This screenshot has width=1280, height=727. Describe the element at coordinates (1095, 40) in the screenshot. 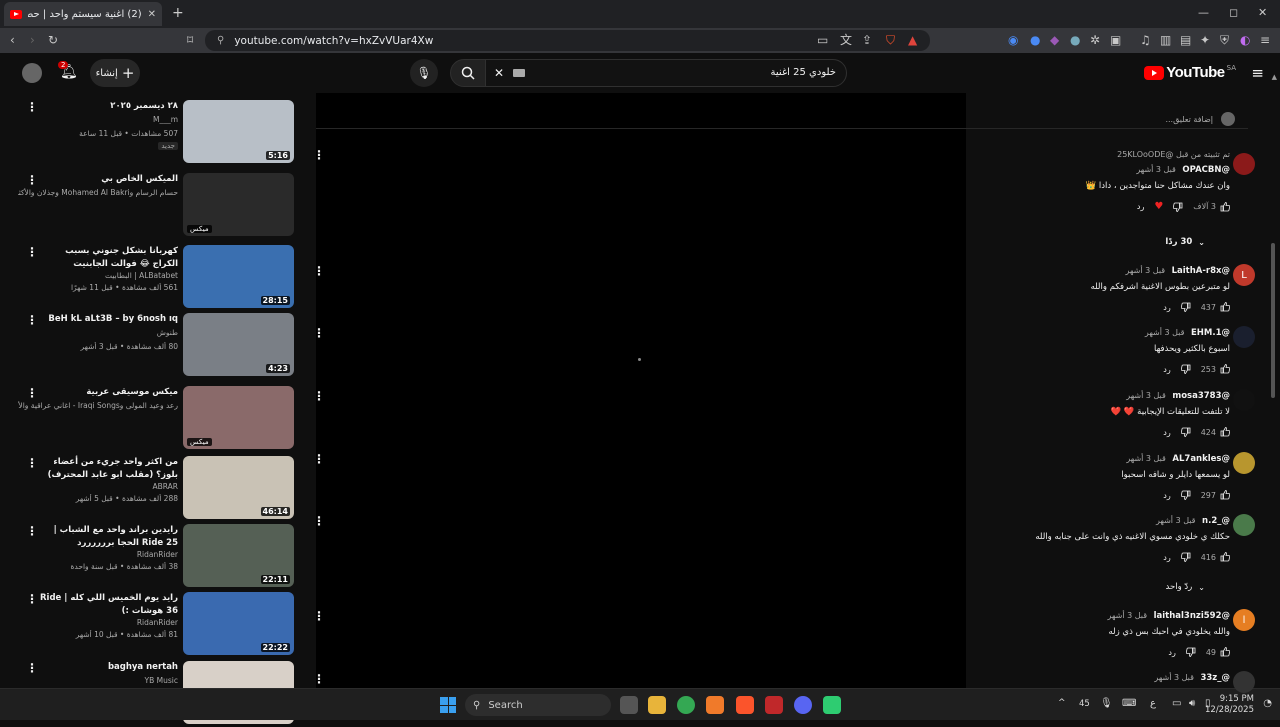

I see `extensions-puzzle-icon: ✲` at that location.